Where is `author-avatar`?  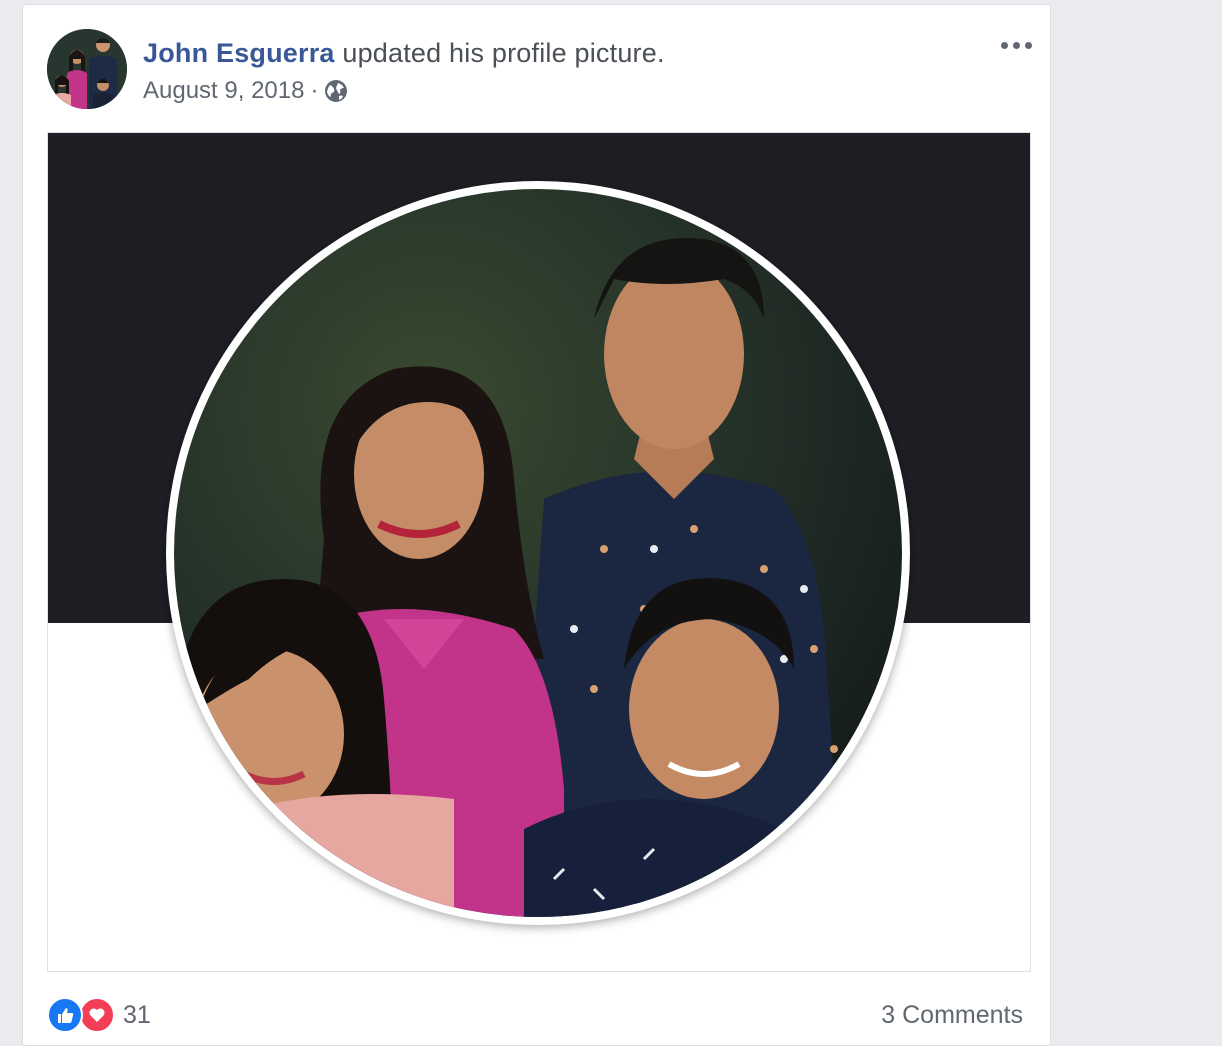 author-avatar is located at coordinates (87, 69).